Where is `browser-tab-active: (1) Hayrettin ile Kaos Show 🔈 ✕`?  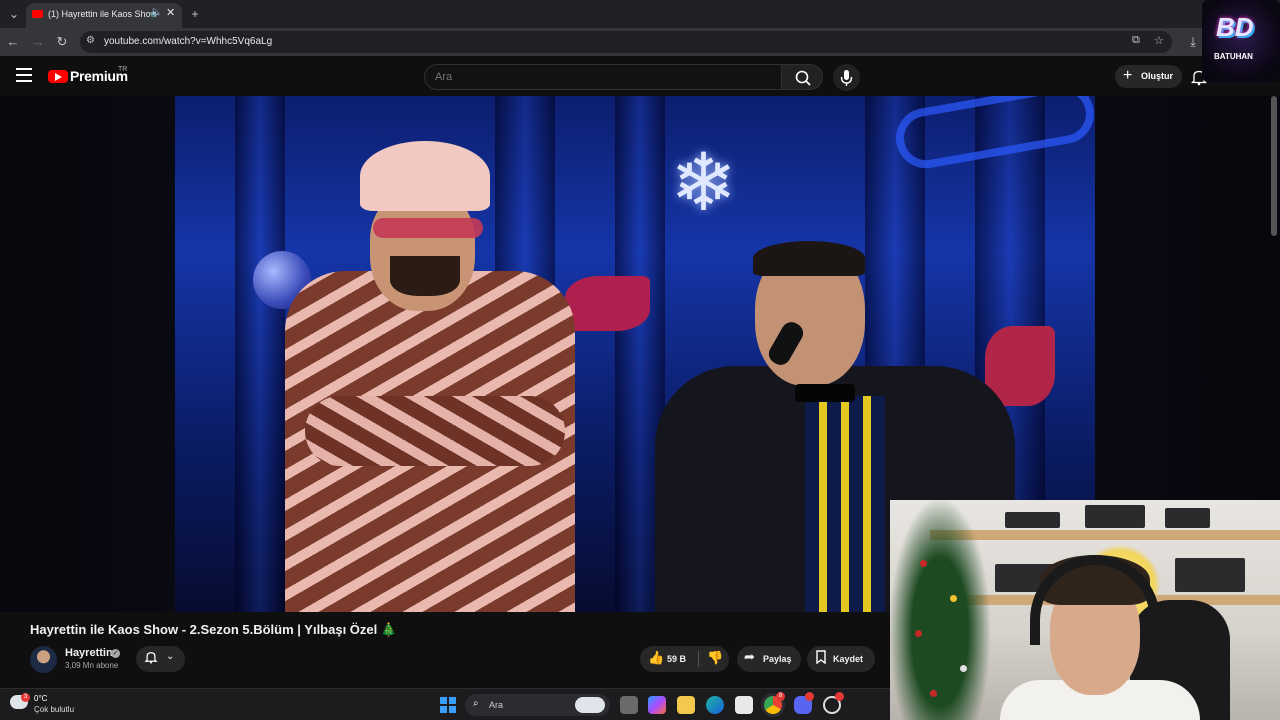
browser-tab-active: (1) Hayrettin ile Kaos Show 🔈 ✕ is located at coordinates (104, 15).